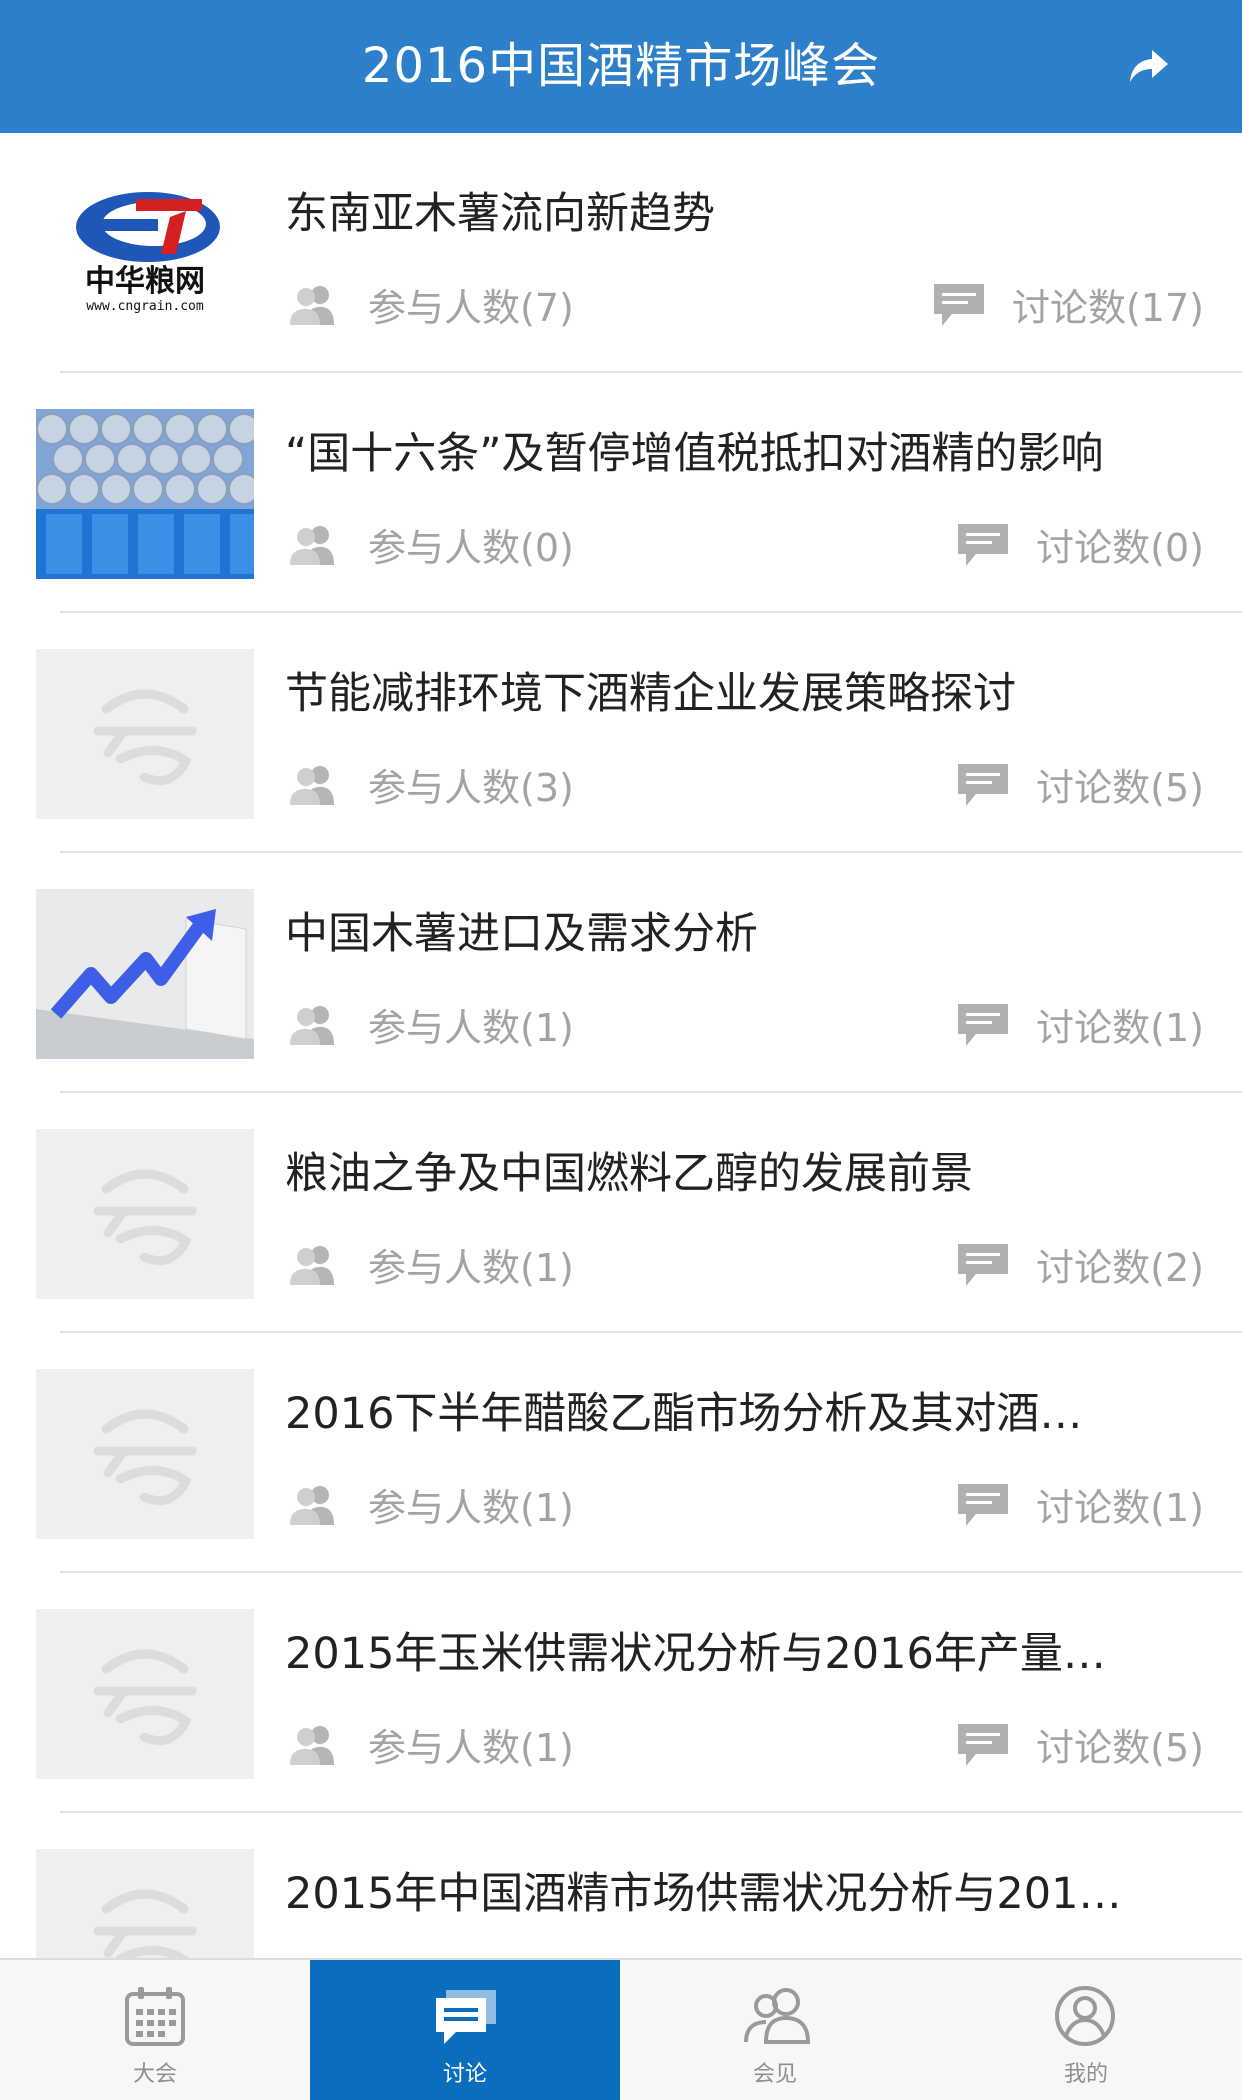  Describe the element at coordinates (430, 303) in the screenshot. I see `participants-count: 参与人数(7)` at that location.